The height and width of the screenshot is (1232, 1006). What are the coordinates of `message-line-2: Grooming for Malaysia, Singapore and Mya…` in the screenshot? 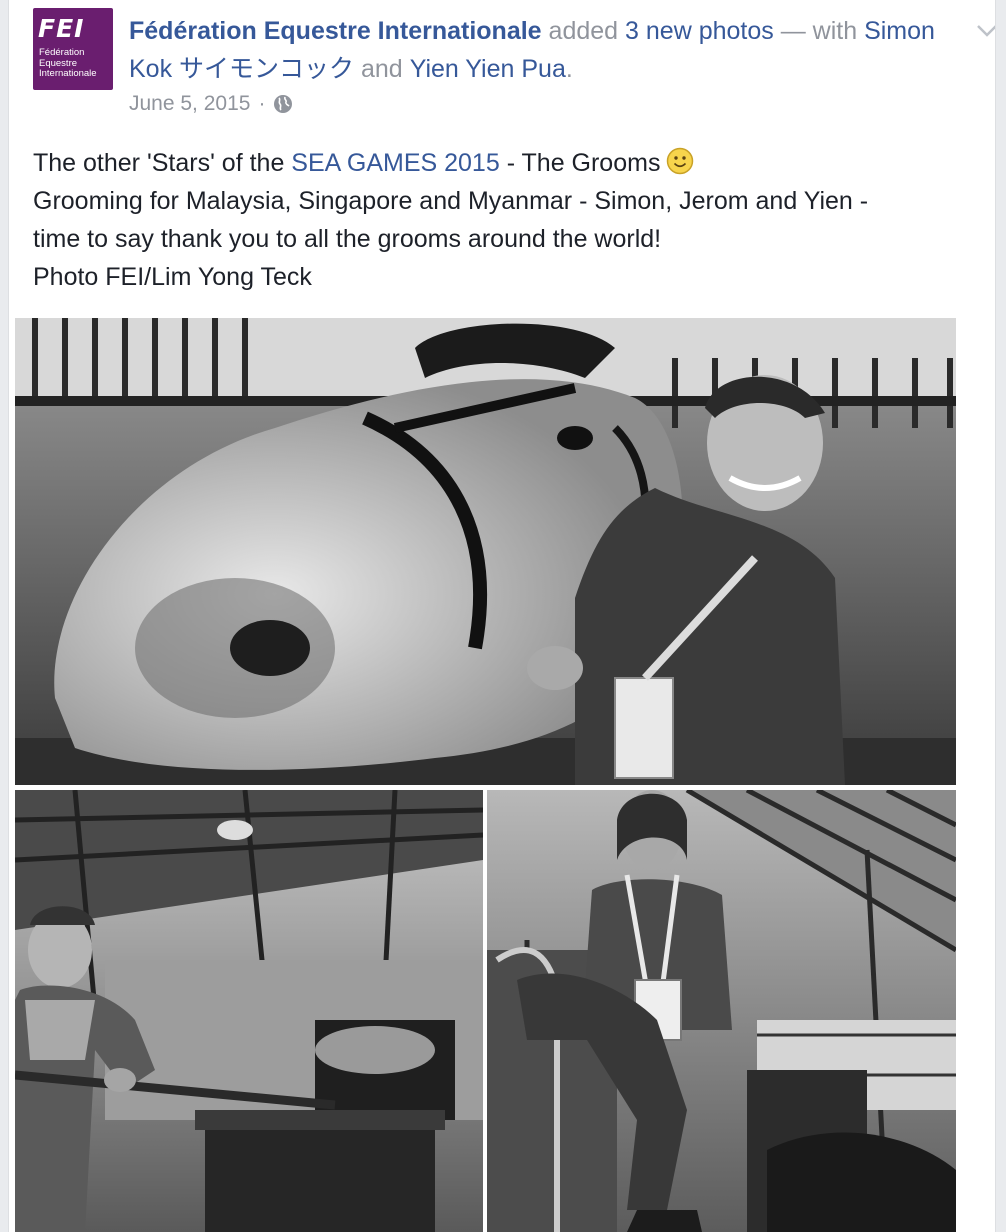 It's located at (451, 201).